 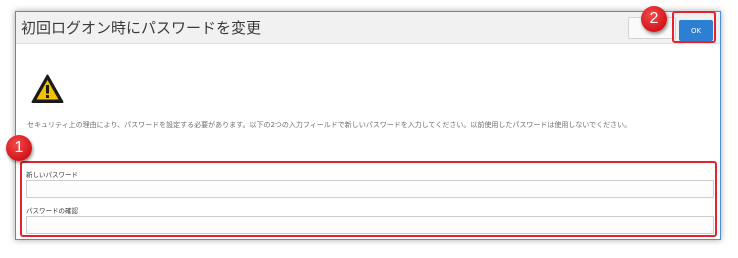 I want to click on callout-badge-2: 2, so click(x=654, y=19).